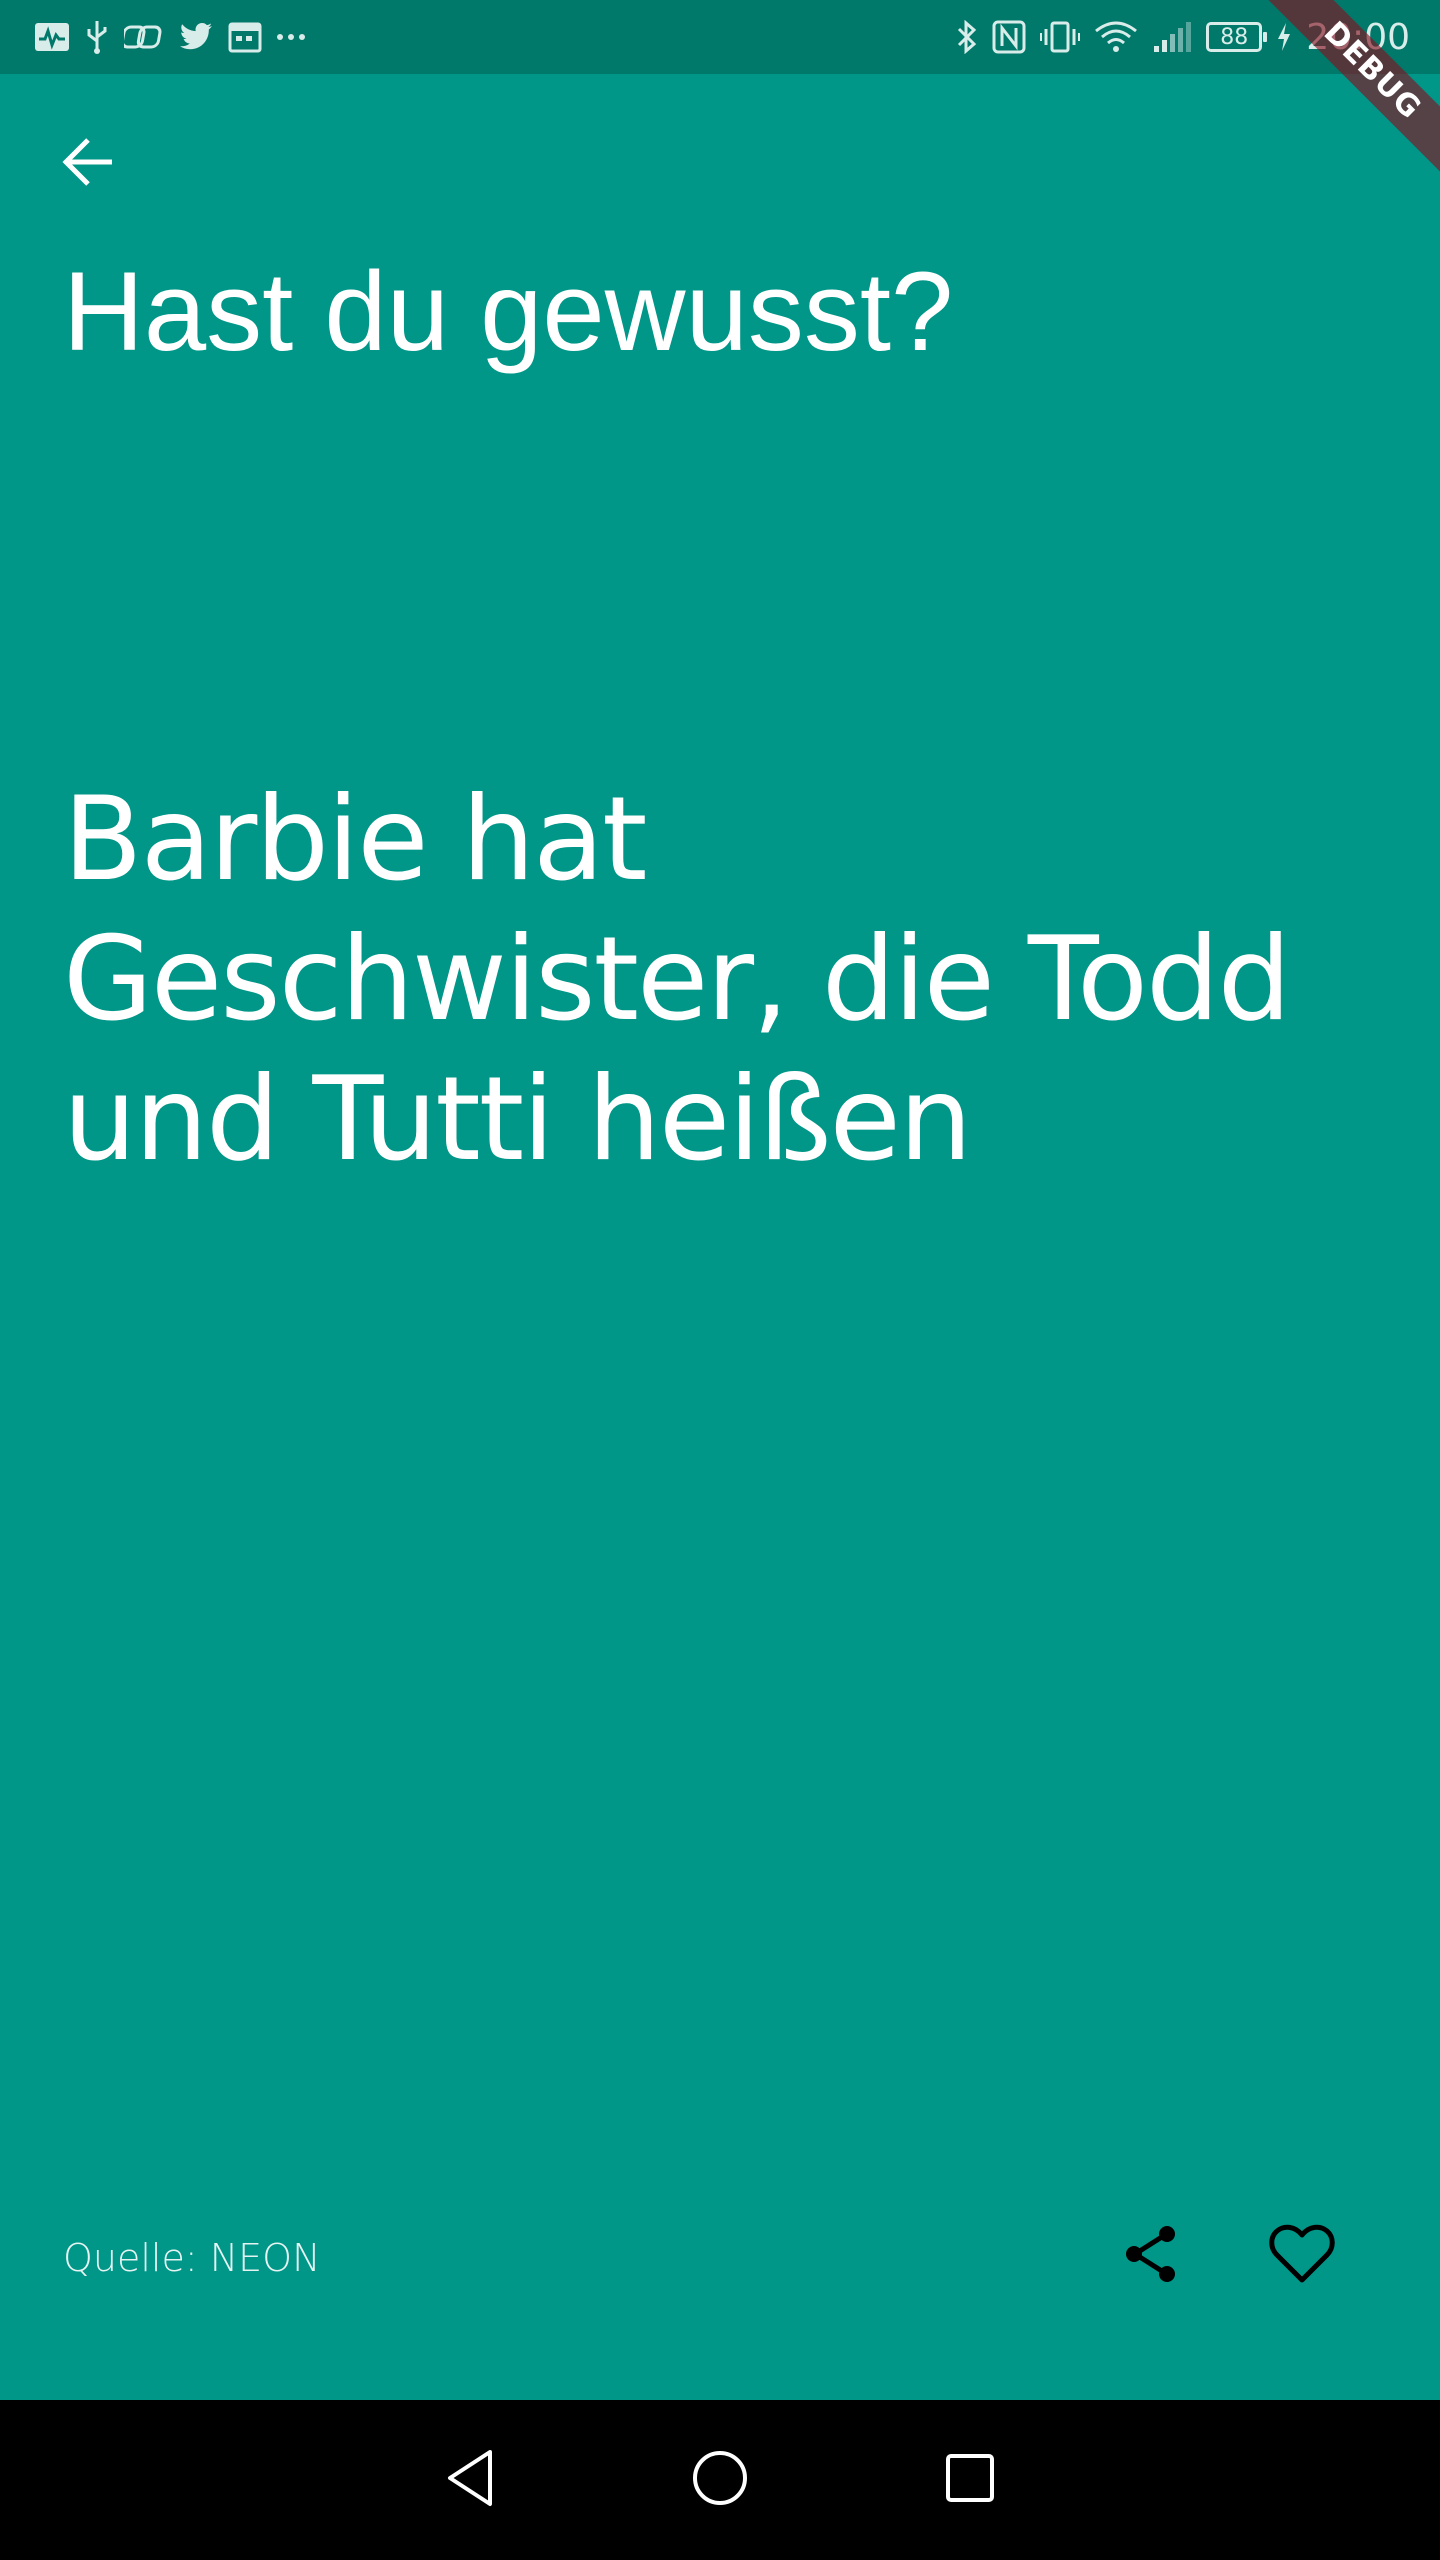 Image resolution: width=1440 pixels, height=2560 pixels. What do you see at coordinates (1284, 37) in the screenshot?
I see `charging-icon` at bounding box center [1284, 37].